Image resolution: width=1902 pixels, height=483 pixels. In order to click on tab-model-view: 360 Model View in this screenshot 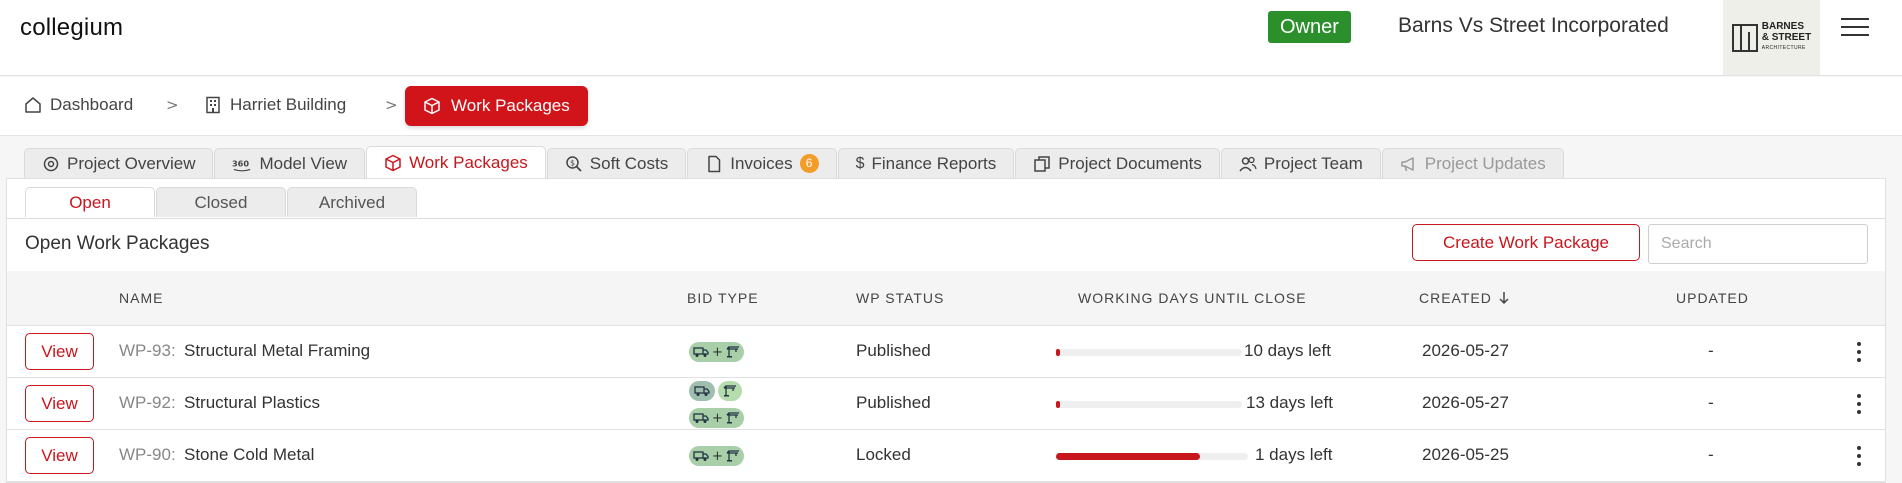, I will do `click(290, 163)`.